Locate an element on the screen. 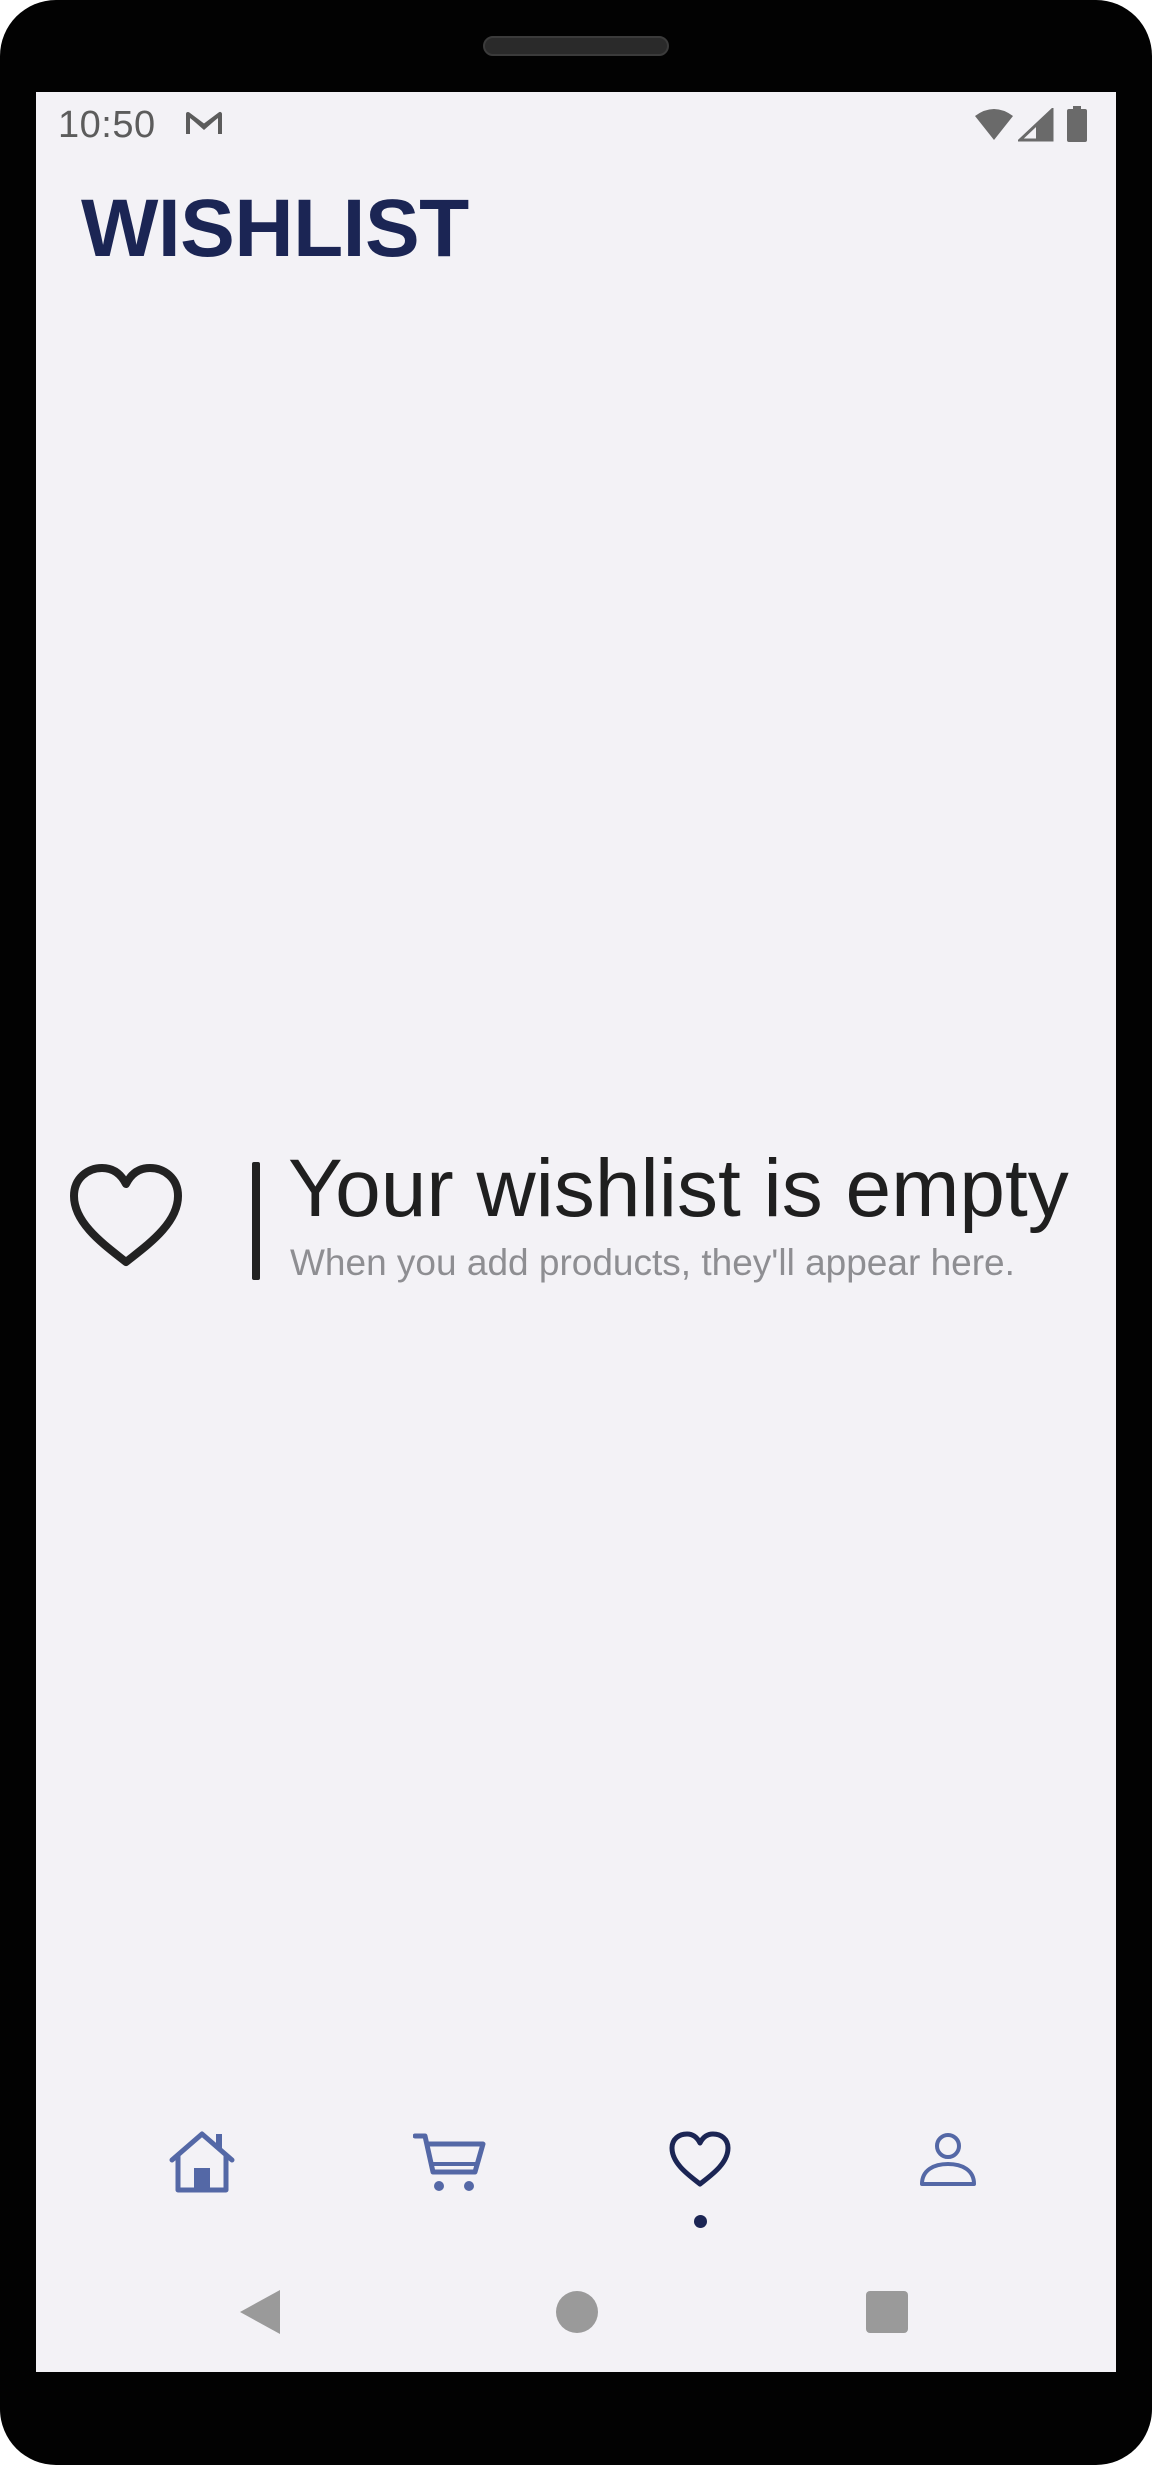 This screenshot has height=2465, width=1152. device-speaker is located at coordinates (576, 46).